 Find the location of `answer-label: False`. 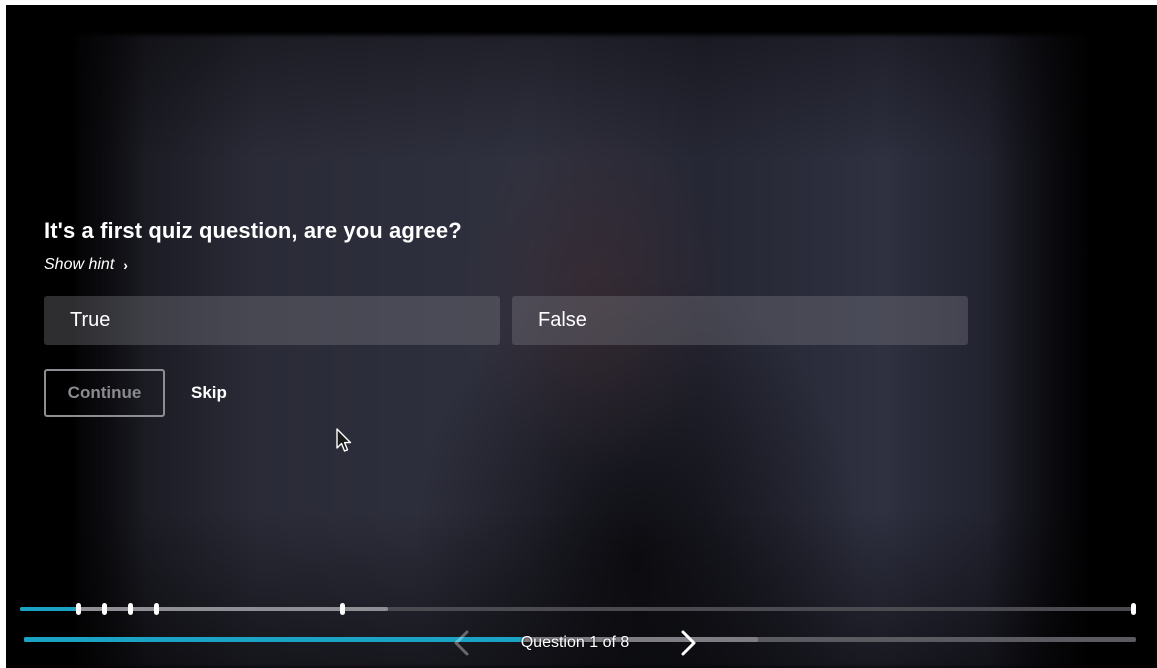

answer-label: False is located at coordinates (562, 320).